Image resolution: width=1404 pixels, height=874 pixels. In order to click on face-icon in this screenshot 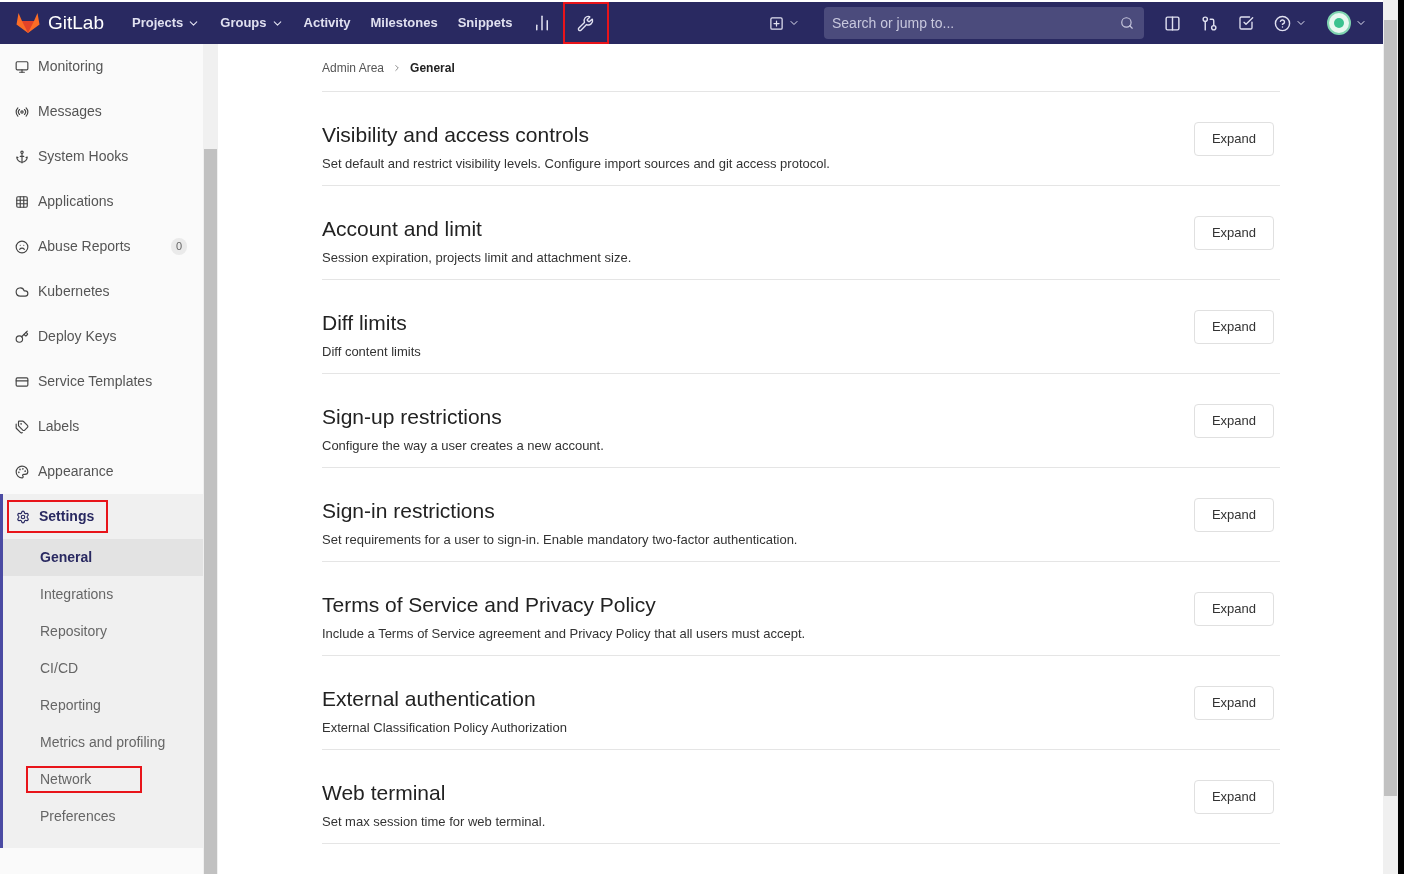, I will do `click(22, 246)`.